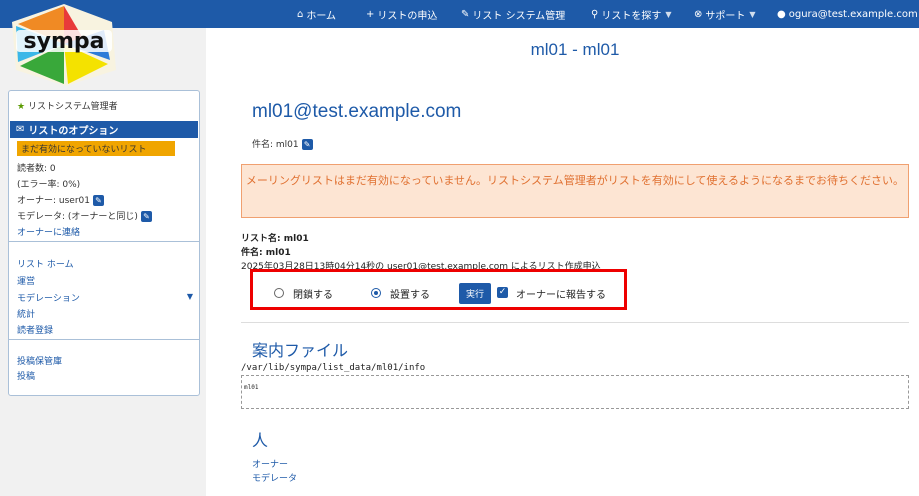 The height and width of the screenshot is (496, 919). I want to click on sidebar-item-subscribers: 読者登録, so click(35, 329).